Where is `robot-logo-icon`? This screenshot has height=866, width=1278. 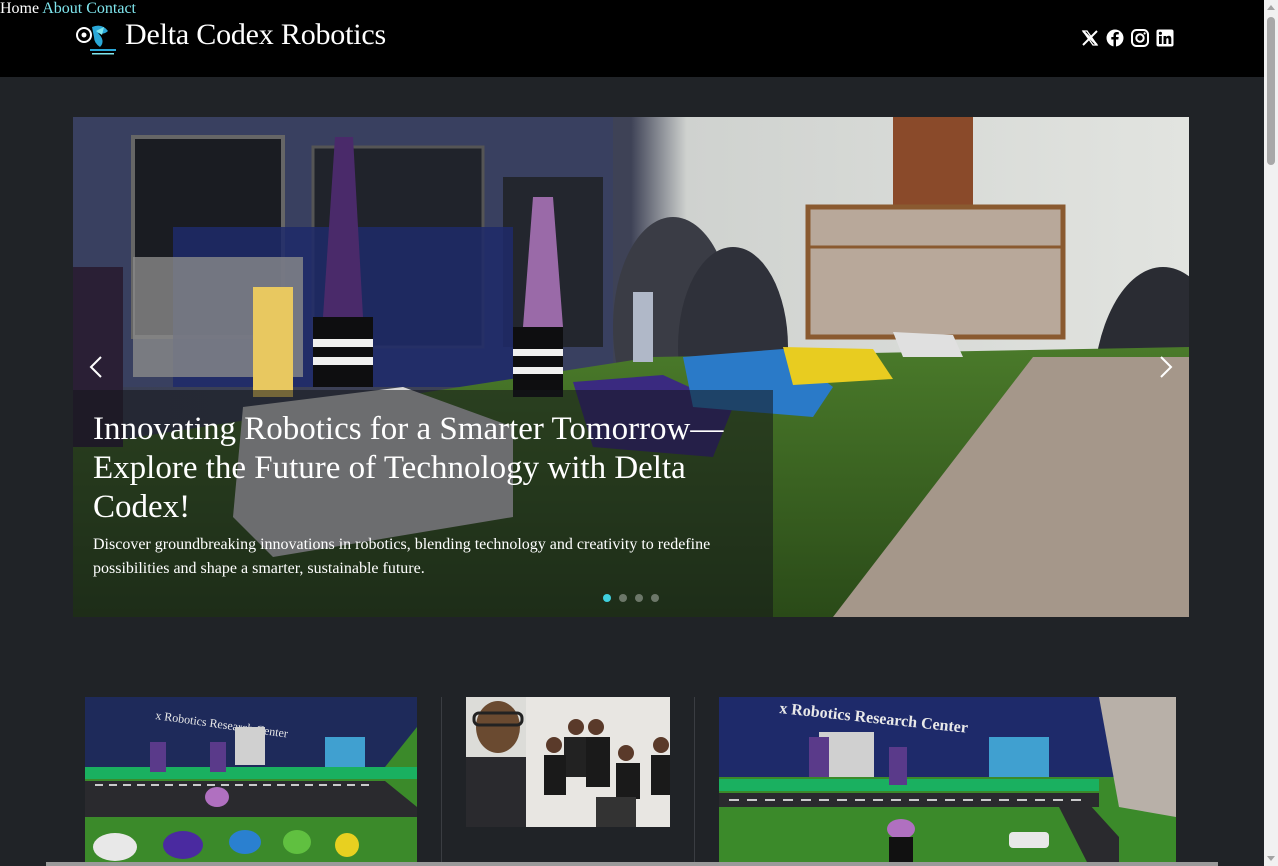 robot-logo-icon is located at coordinates (96, 39).